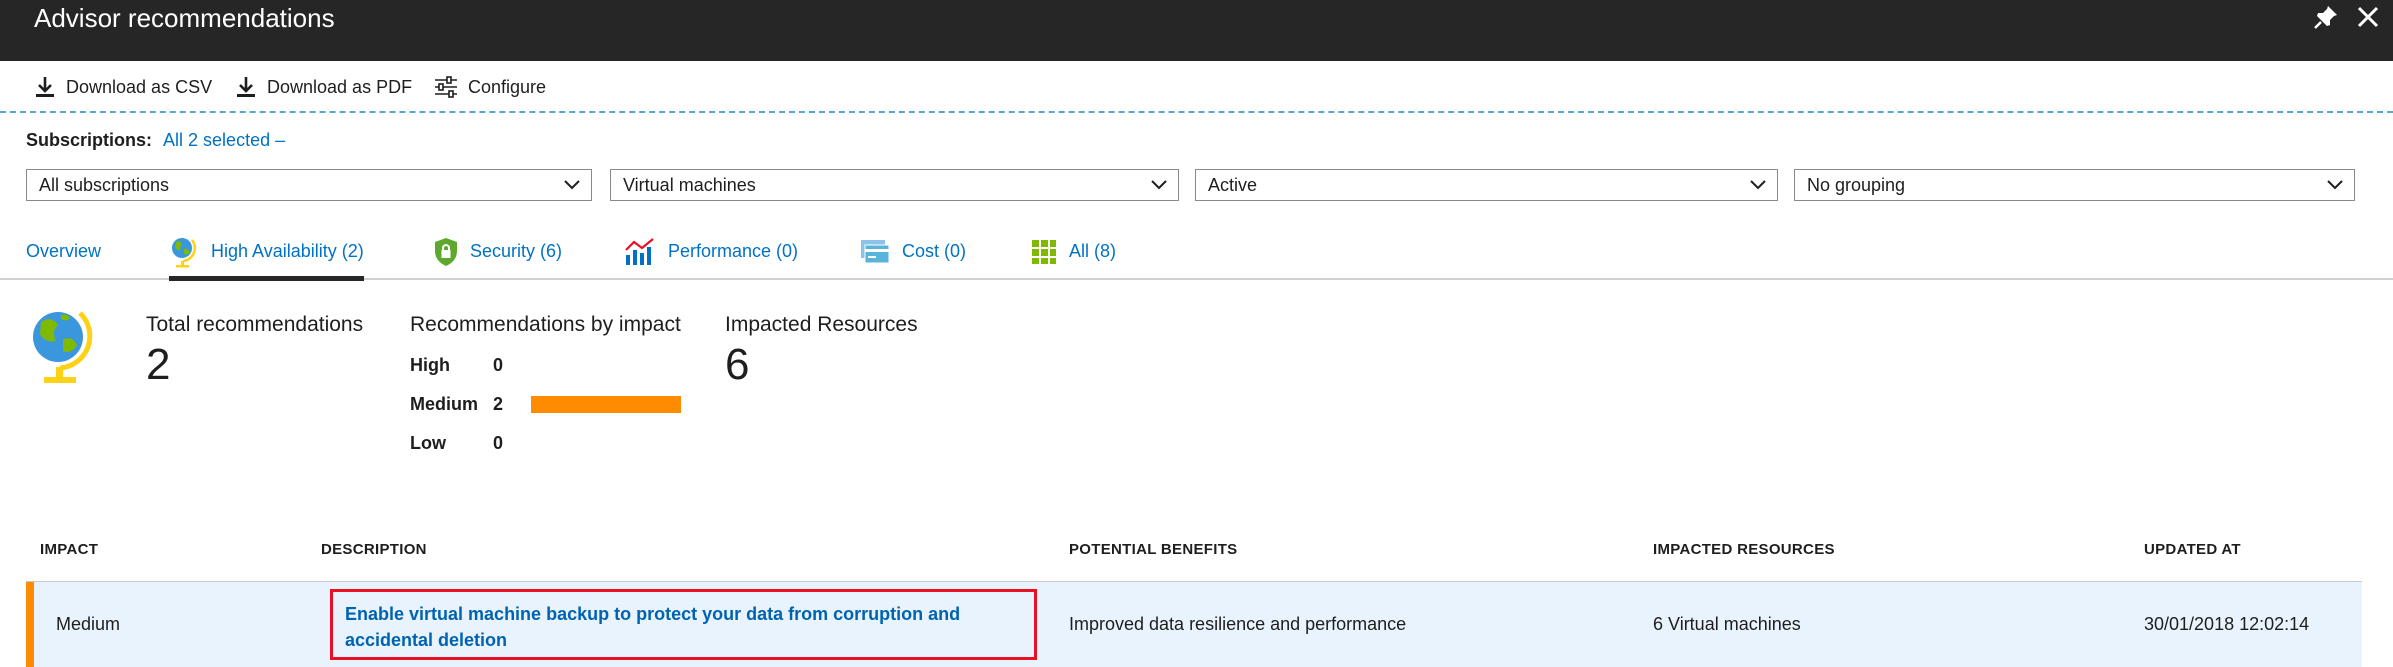  What do you see at coordinates (184, 252) in the screenshot?
I see `globe-icon` at bounding box center [184, 252].